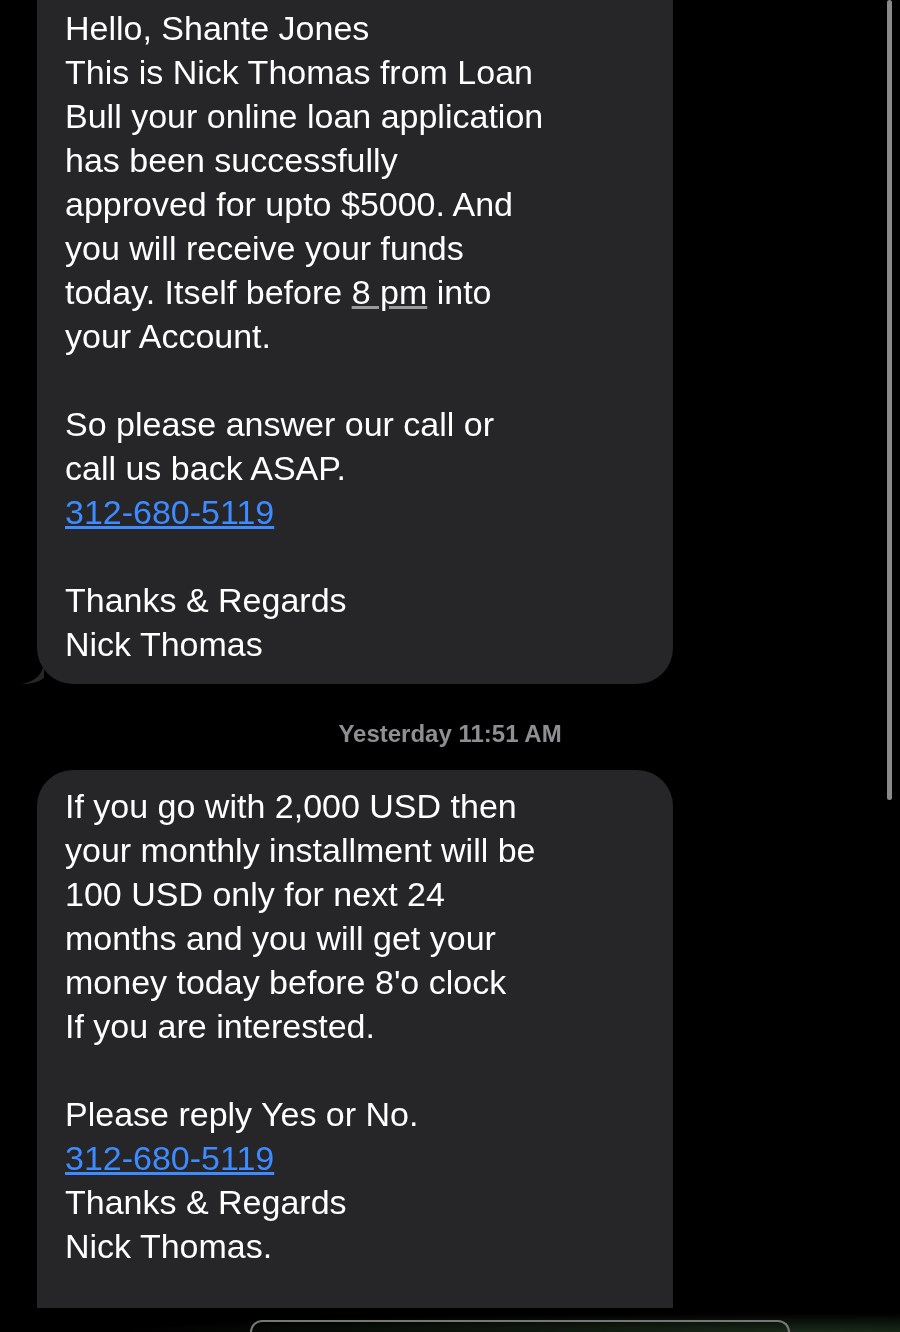  I want to click on time-link: 8 pm, so click(389, 292).